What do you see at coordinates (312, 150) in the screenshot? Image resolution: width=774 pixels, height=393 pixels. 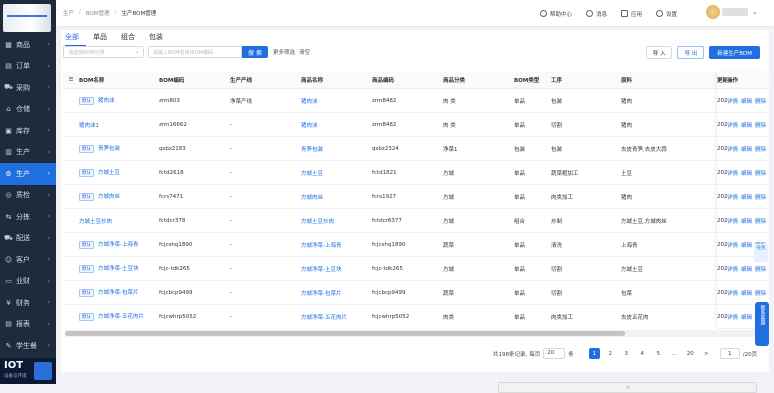 I see `product-name-link: 青笋包装` at bounding box center [312, 150].